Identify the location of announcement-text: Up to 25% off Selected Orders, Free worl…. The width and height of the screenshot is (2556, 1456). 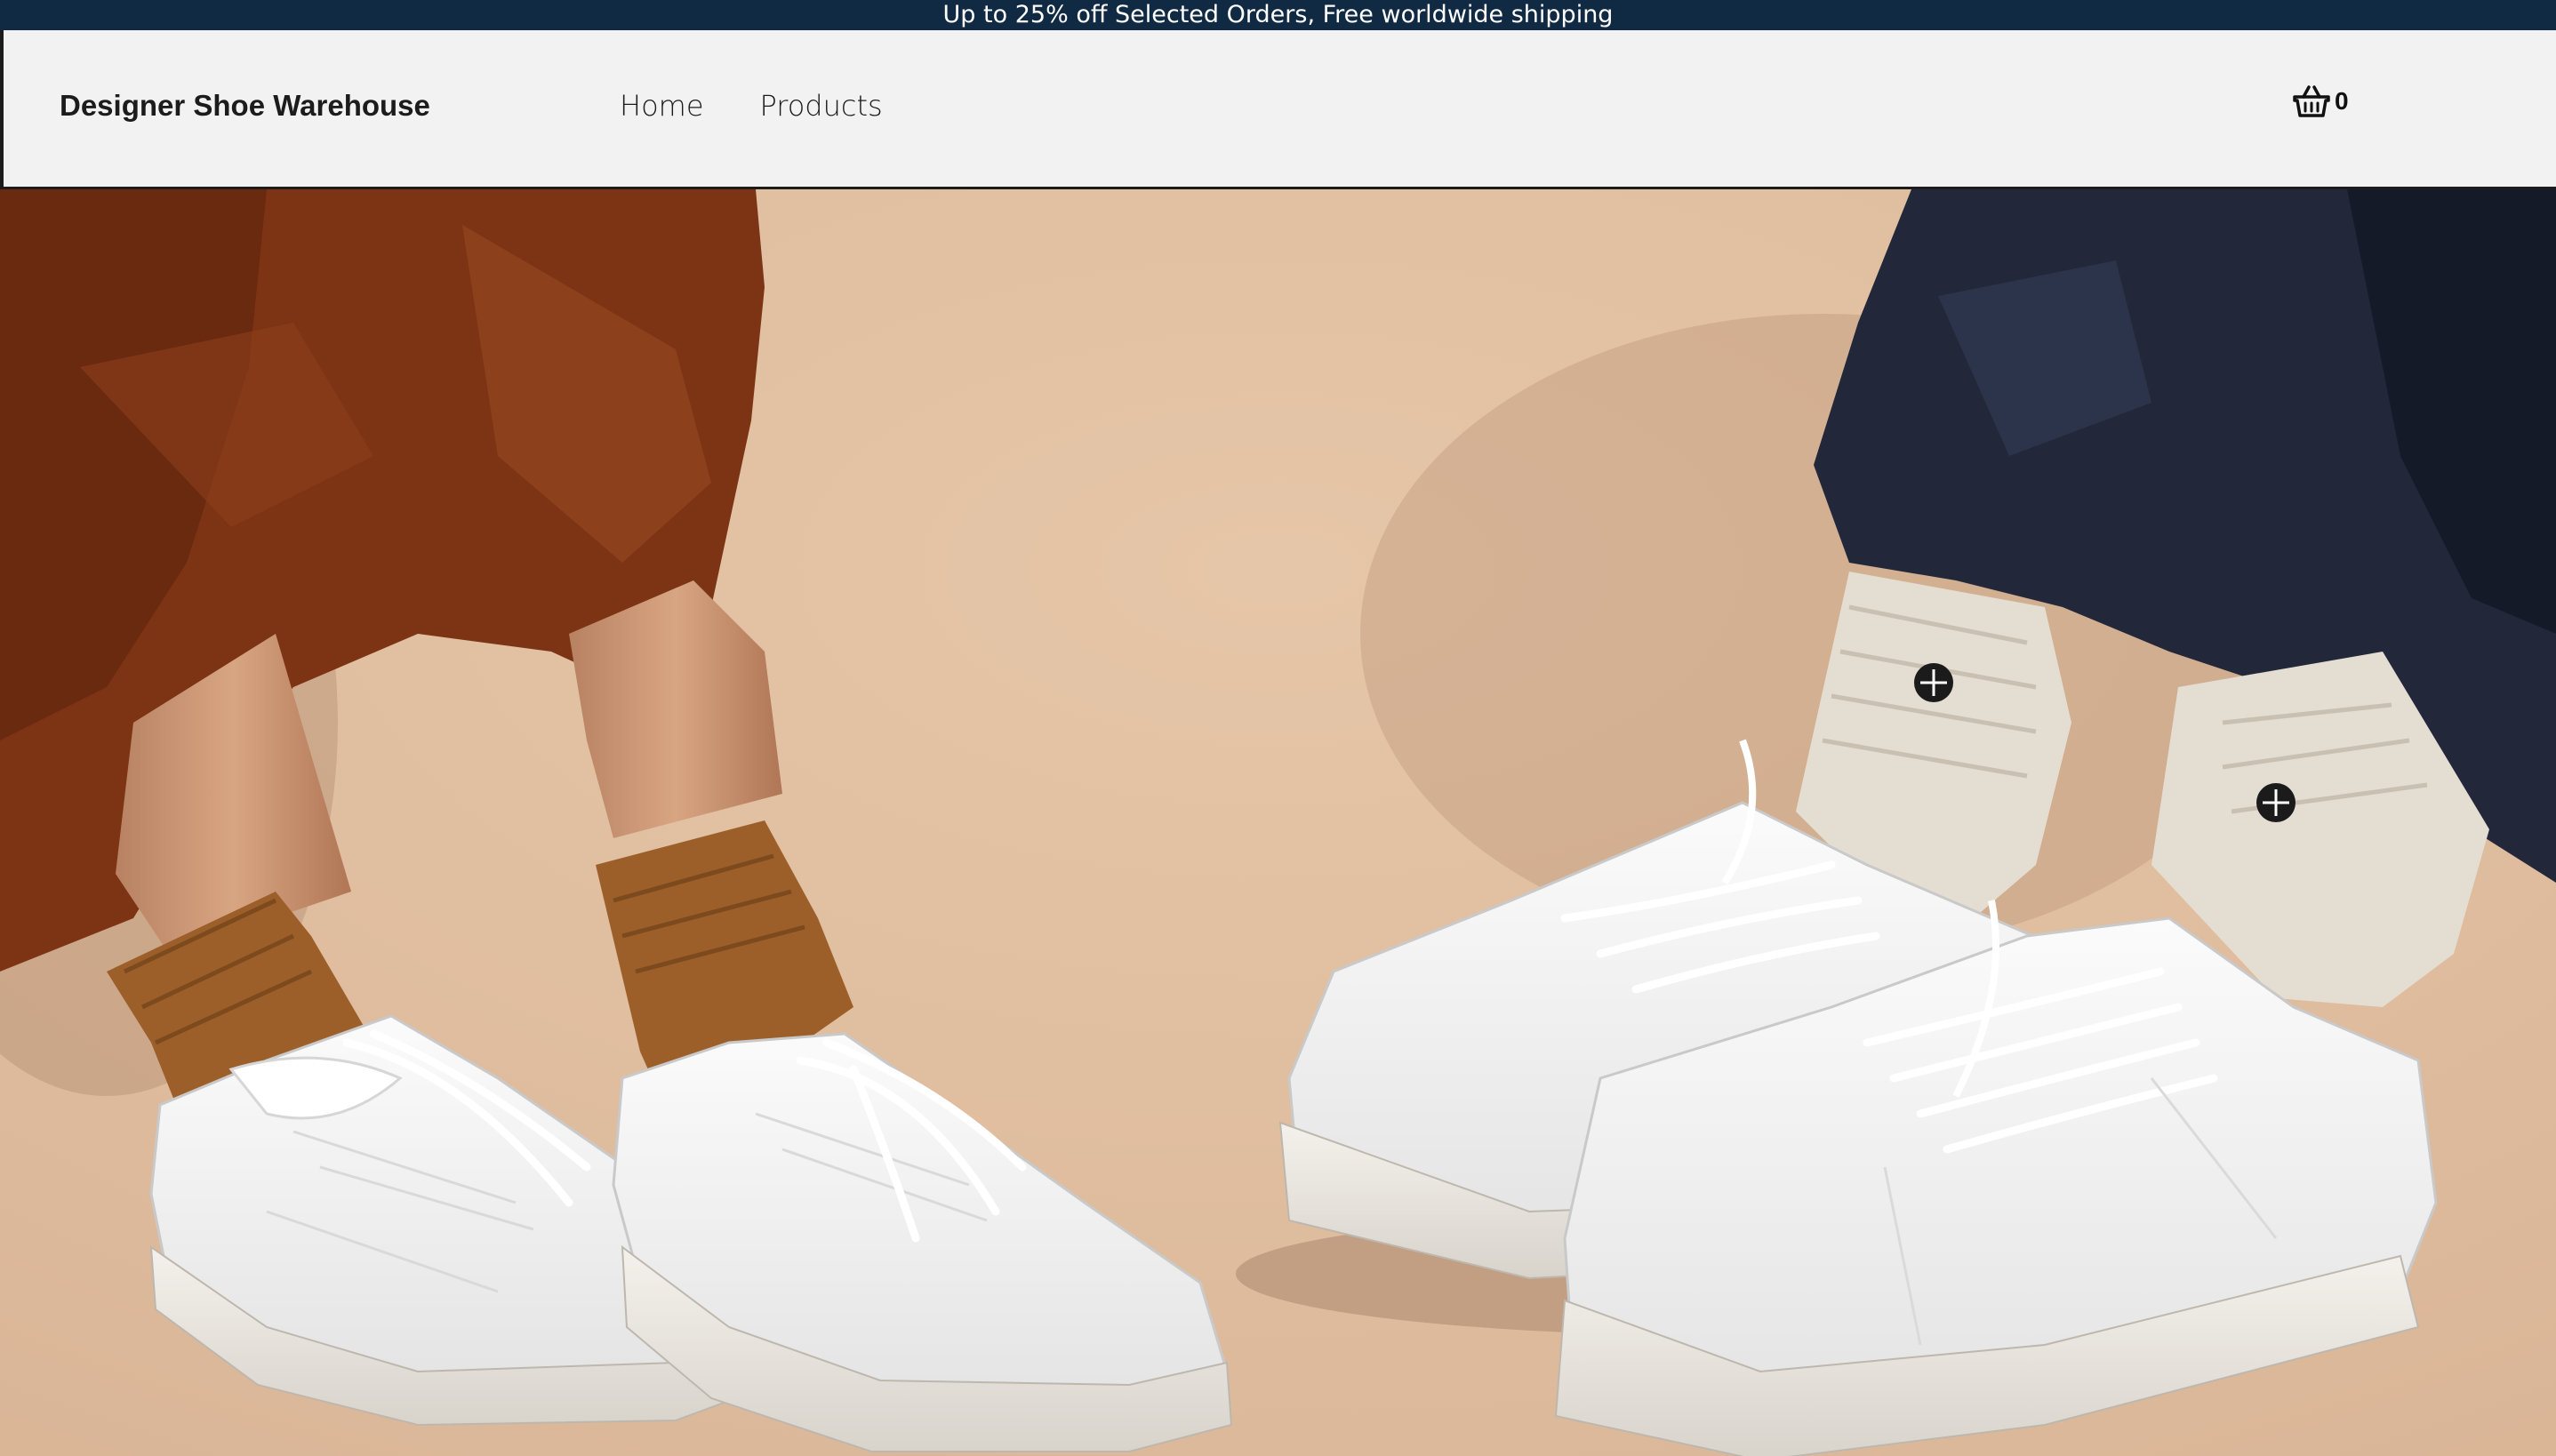
(1278, 14).